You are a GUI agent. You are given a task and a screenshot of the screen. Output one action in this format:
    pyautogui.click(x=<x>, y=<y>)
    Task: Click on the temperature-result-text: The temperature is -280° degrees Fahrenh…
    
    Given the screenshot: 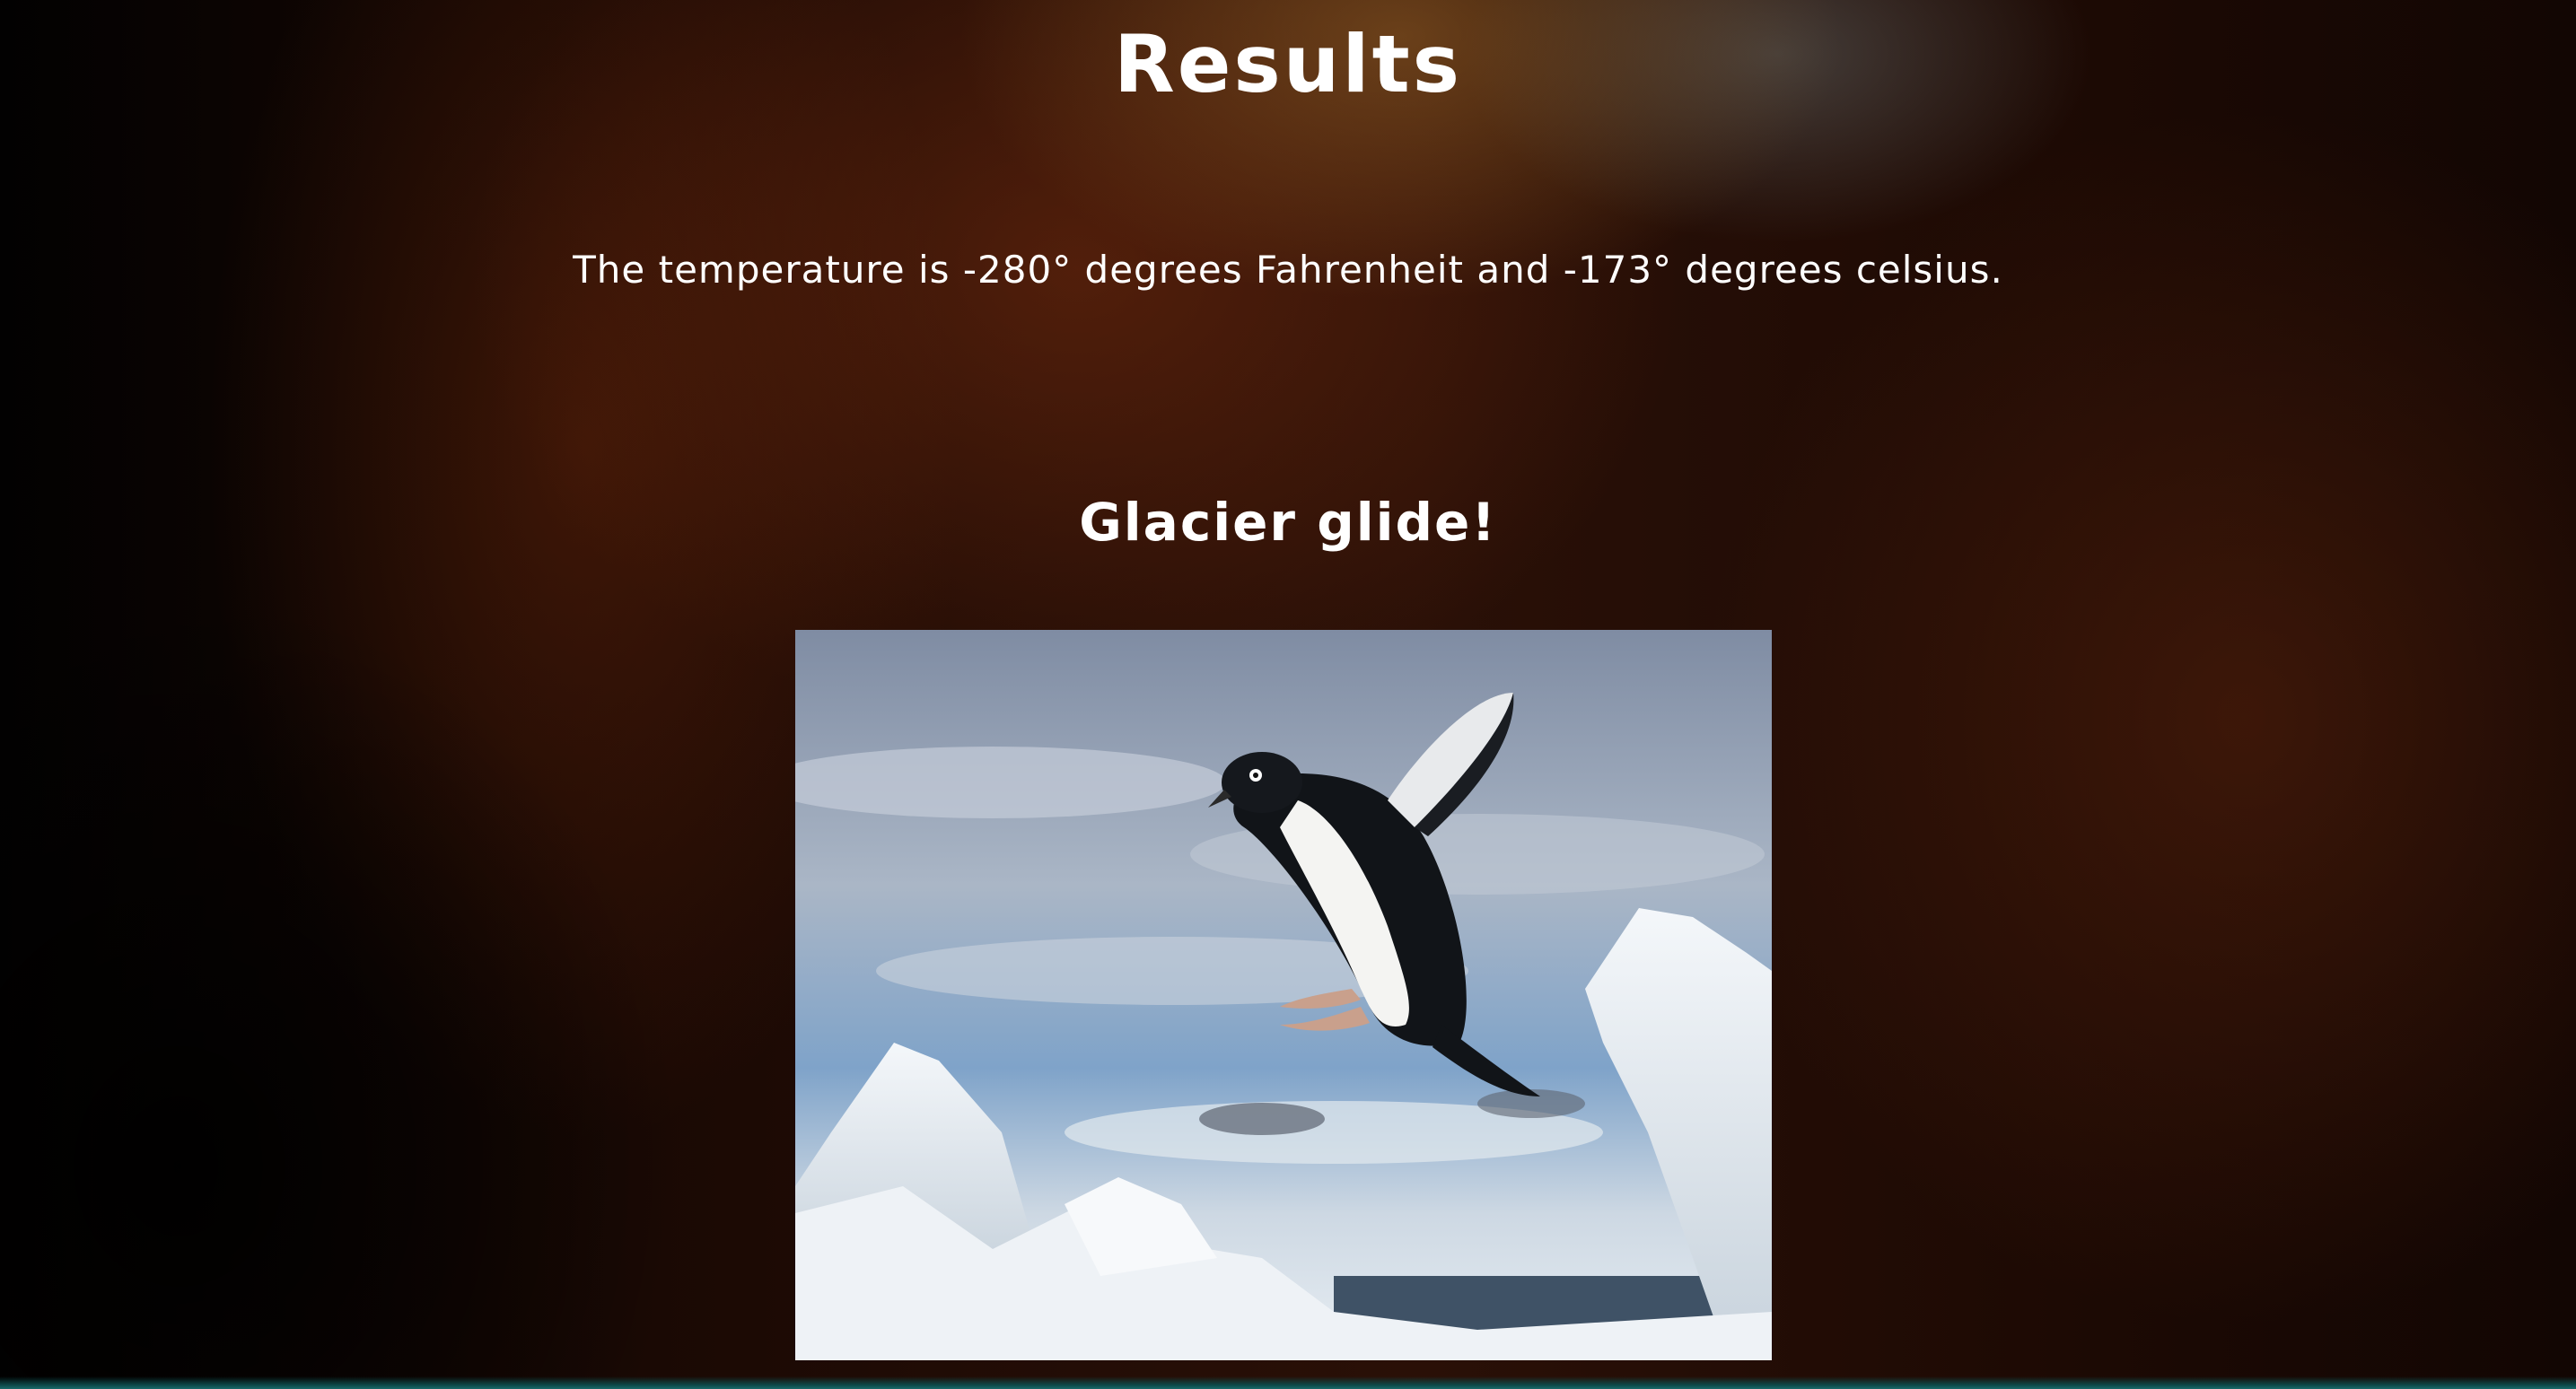 What is the action you would take?
    pyautogui.click(x=1288, y=270)
    